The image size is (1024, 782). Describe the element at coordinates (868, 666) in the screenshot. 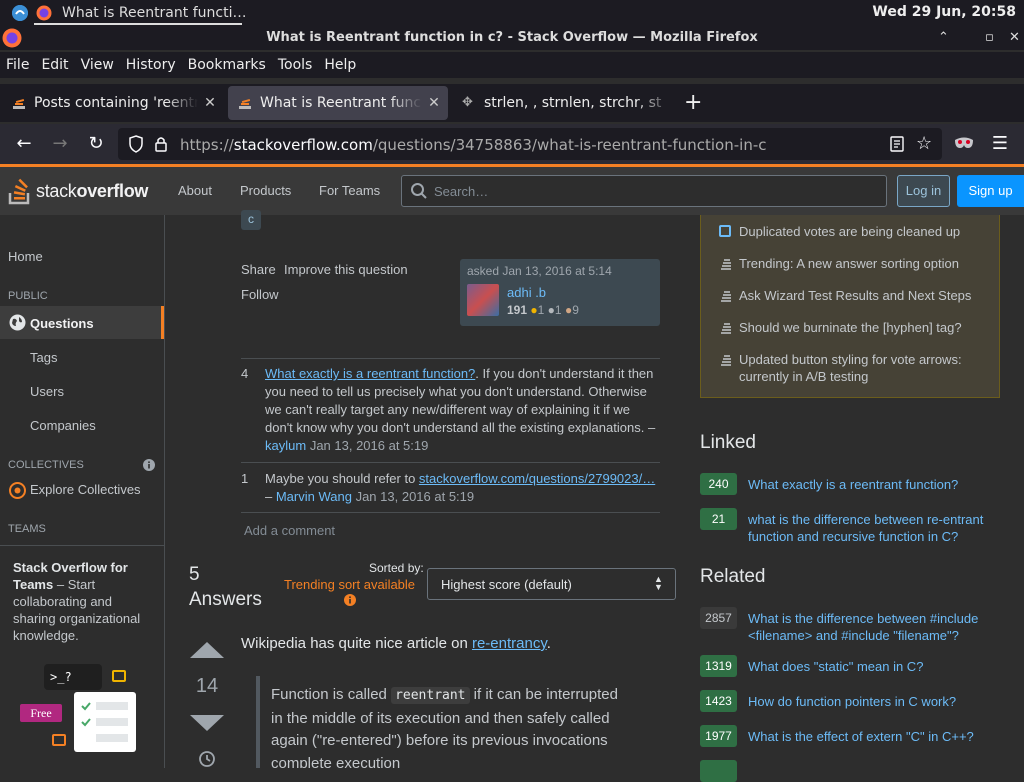

I see `related-question-link: What does "static" mean in C?` at that location.